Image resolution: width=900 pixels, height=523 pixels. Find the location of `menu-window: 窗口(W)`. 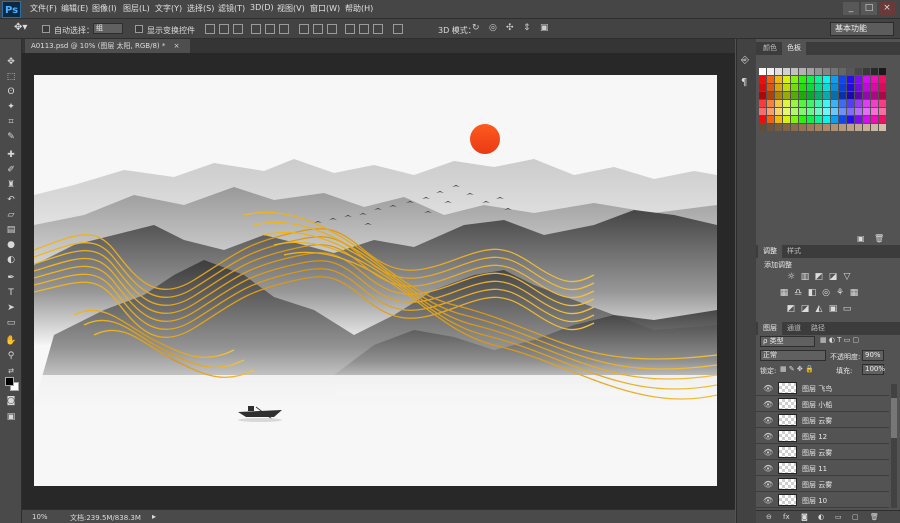

menu-window: 窗口(W) is located at coordinates (325, 8).